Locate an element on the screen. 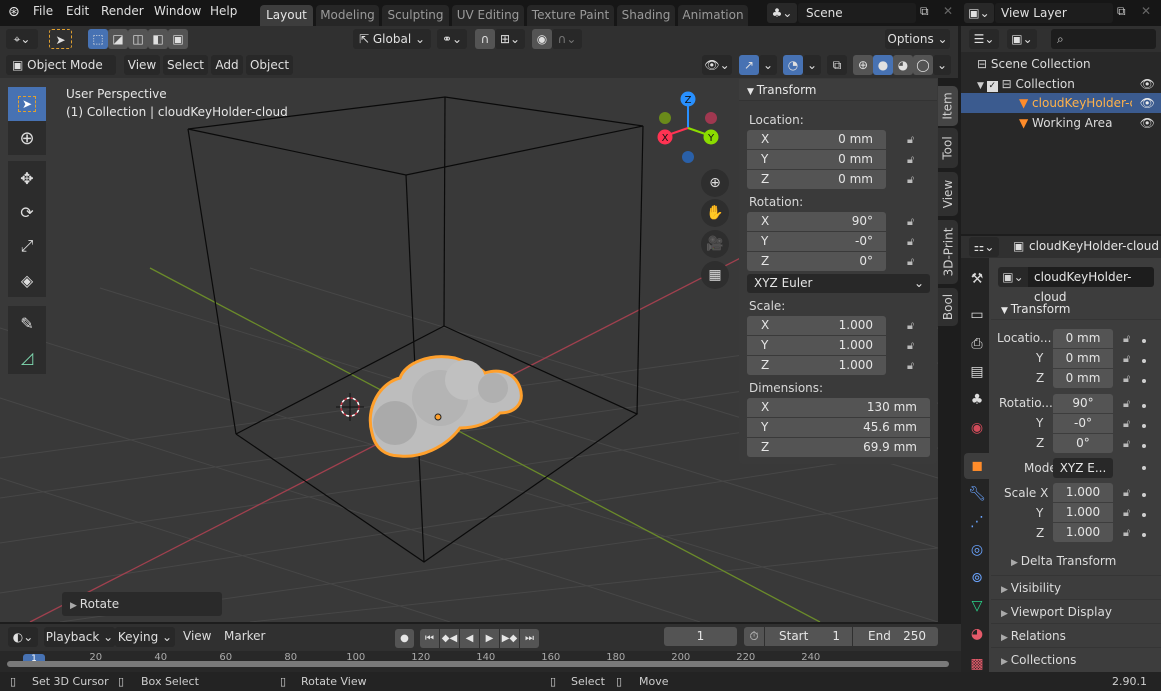  outliner-display-mode-dropdown: ☰⌄ is located at coordinates (984, 39).